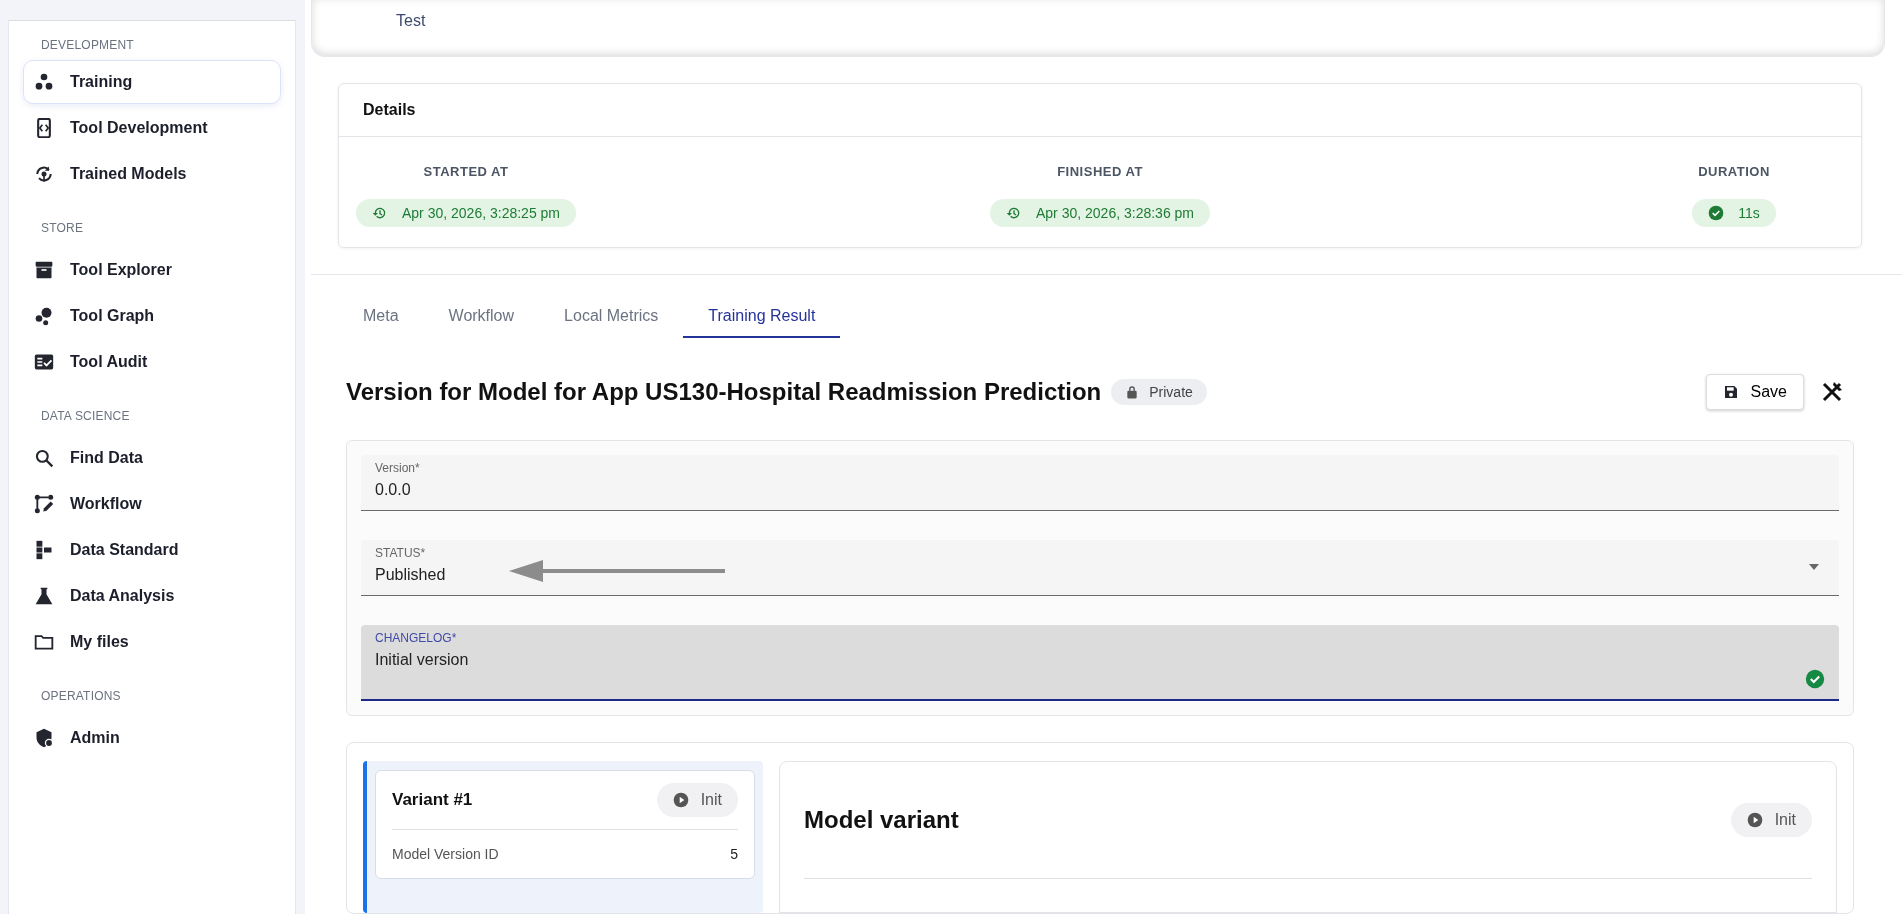  Describe the element at coordinates (44, 270) in the screenshot. I see `archive-icon` at that location.